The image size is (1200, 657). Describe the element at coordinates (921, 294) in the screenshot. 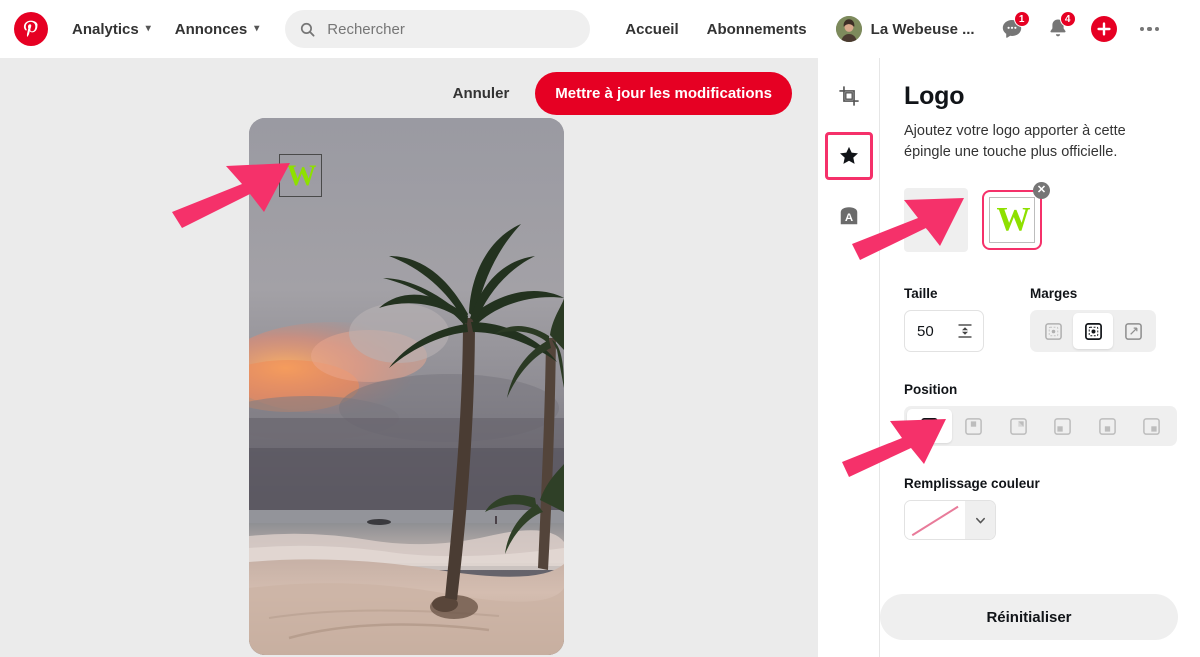

I see `size-label: Taille` at that location.